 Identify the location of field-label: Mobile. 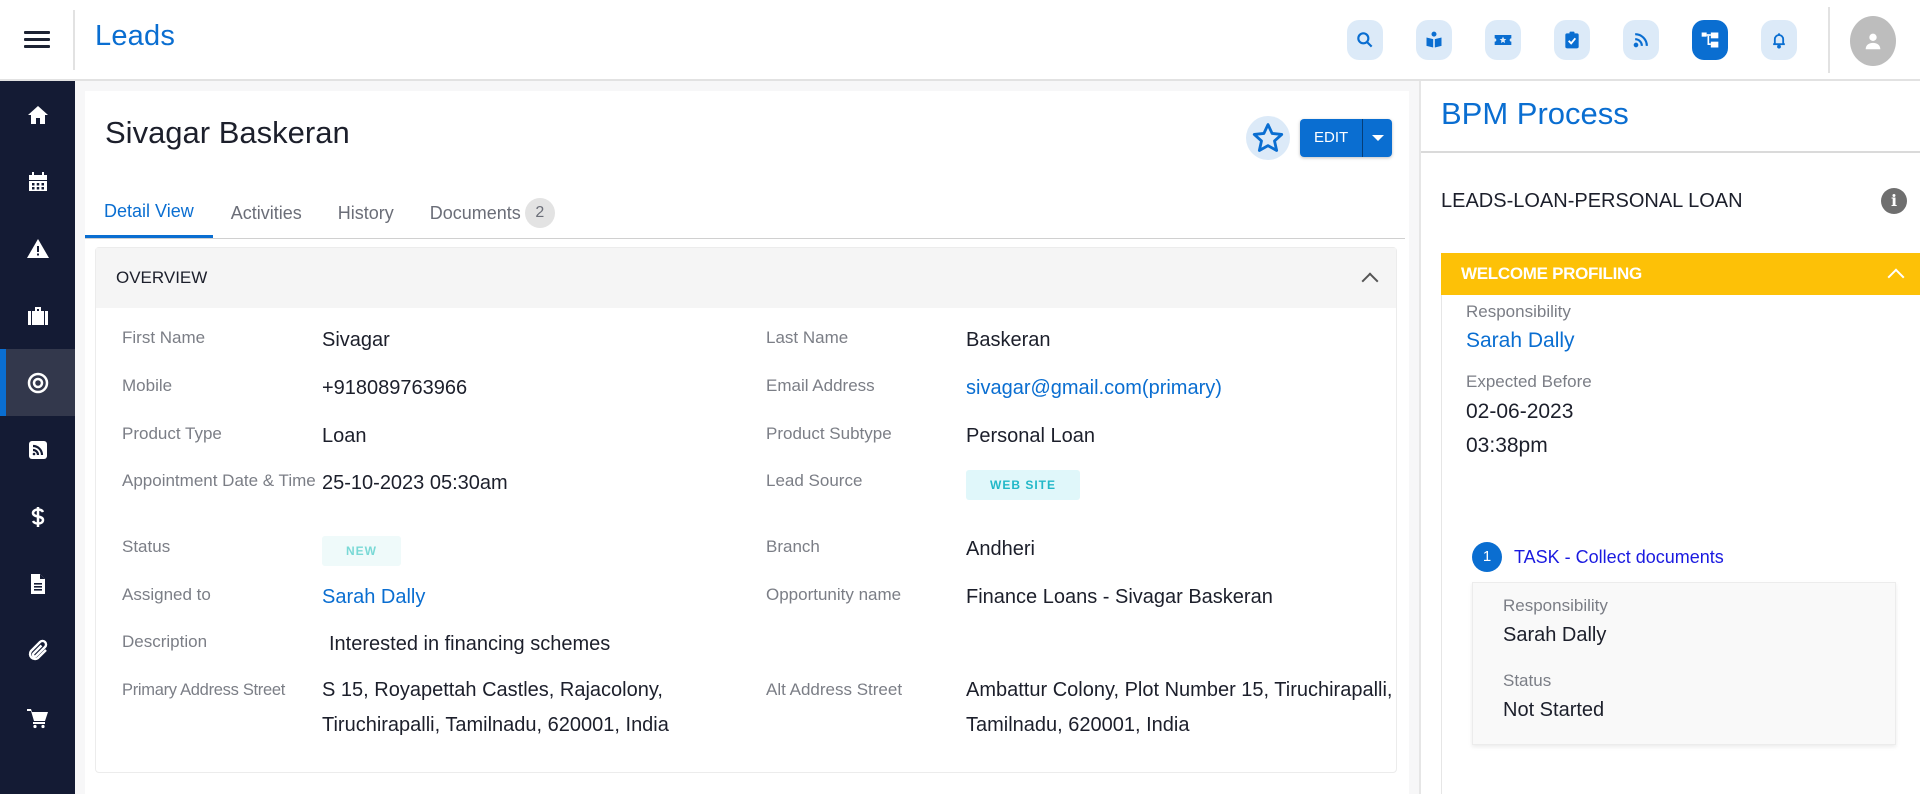
(147, 385).